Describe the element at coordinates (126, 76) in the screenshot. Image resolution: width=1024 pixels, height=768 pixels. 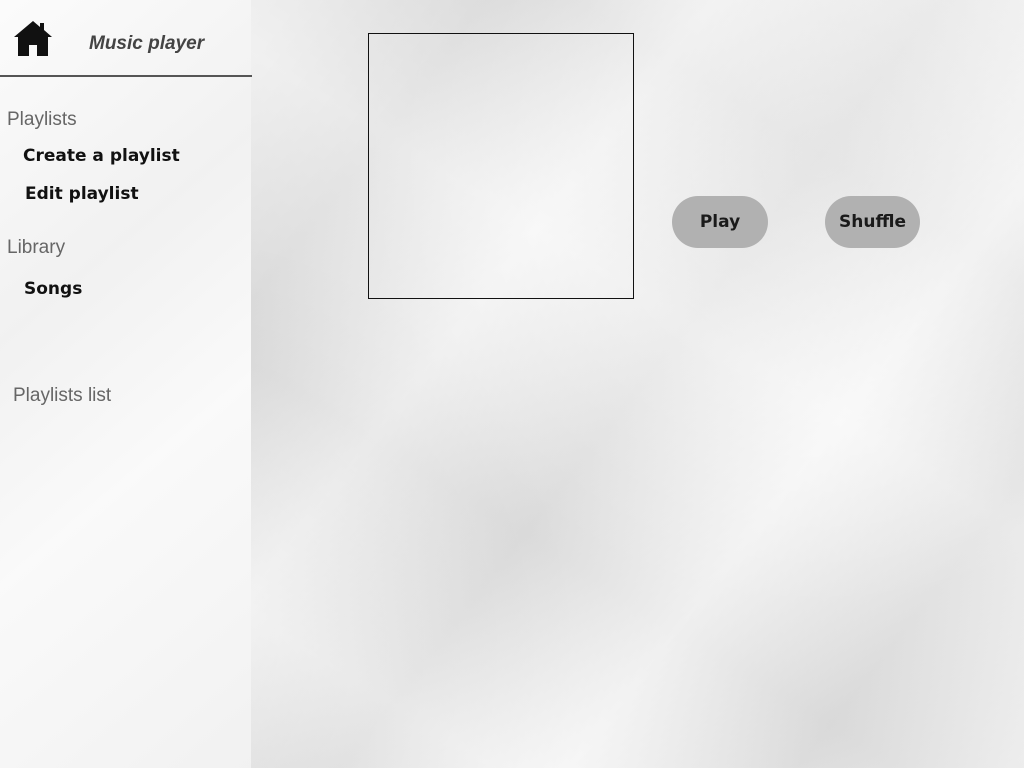
I see `sidebar-divider` at that location.